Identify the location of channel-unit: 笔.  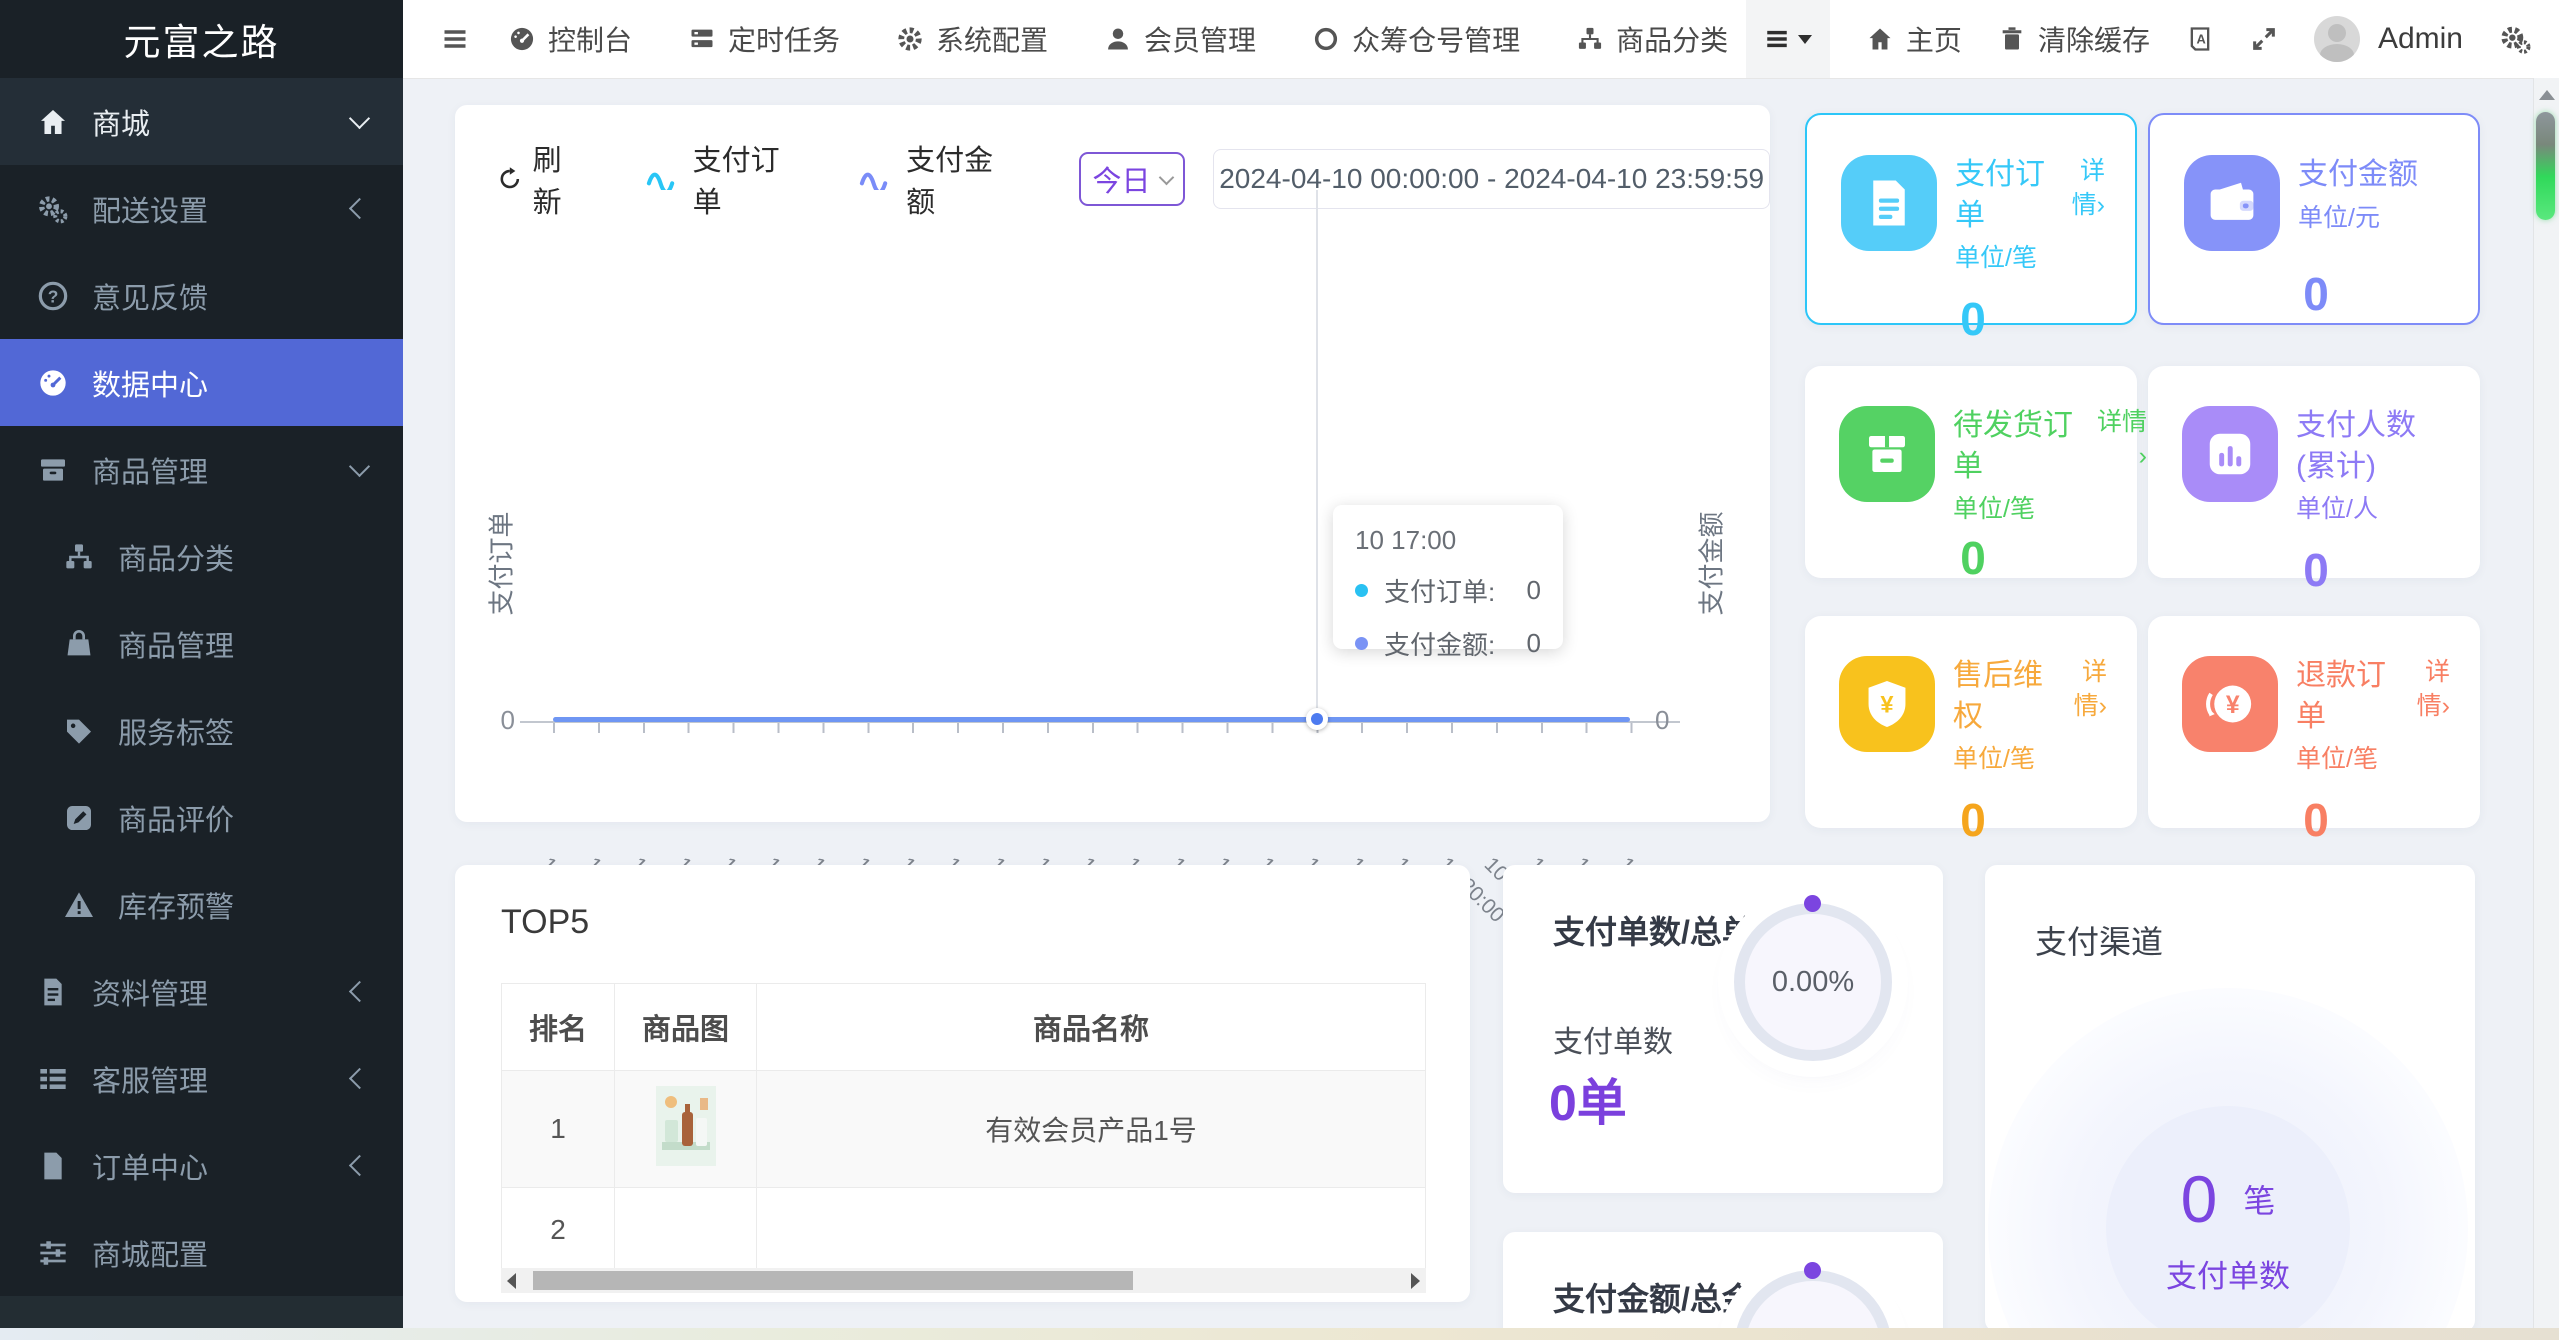
(2259, 1200).